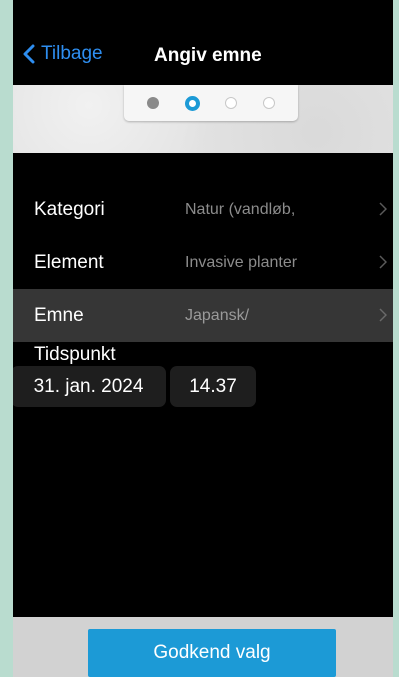 This screenshot has height=677, width=399. What do you see at coordinates (240, 209) in the screenshot?
I see `row-value: Natur (vandløb,` at bounding box center [240, 209].